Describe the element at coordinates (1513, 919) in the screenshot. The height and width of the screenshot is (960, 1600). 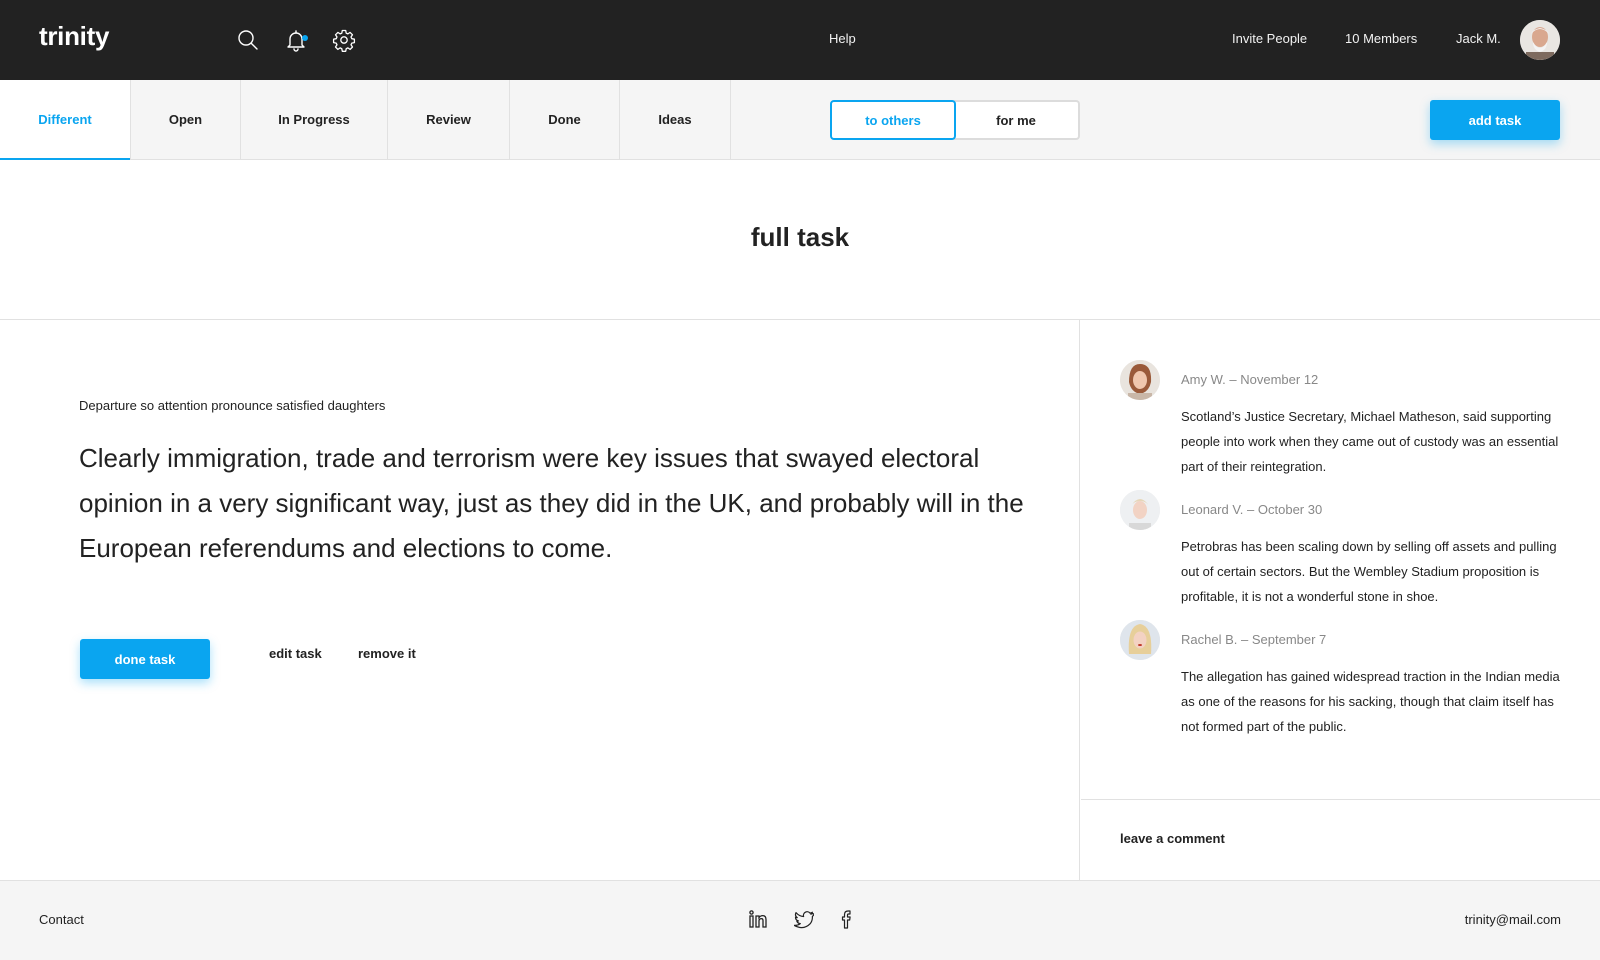
I see `email-link: trinity@mail.com` at that location.